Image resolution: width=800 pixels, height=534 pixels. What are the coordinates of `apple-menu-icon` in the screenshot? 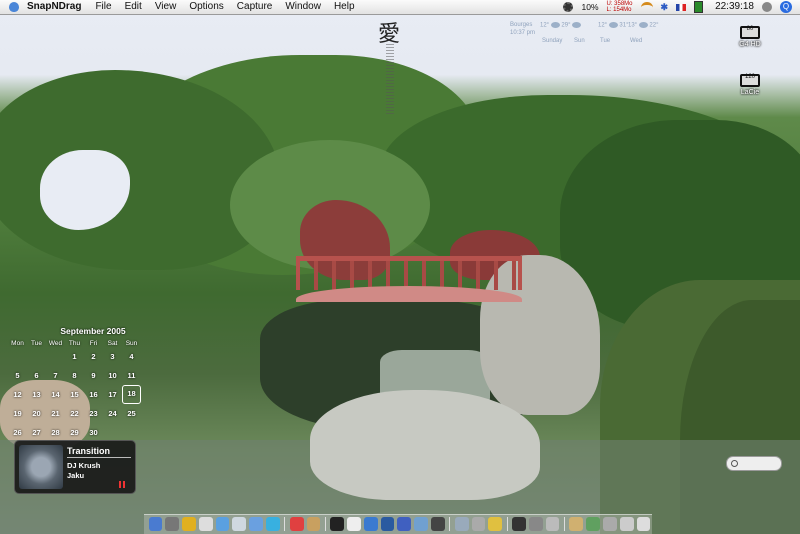 It's located at (14, 7).